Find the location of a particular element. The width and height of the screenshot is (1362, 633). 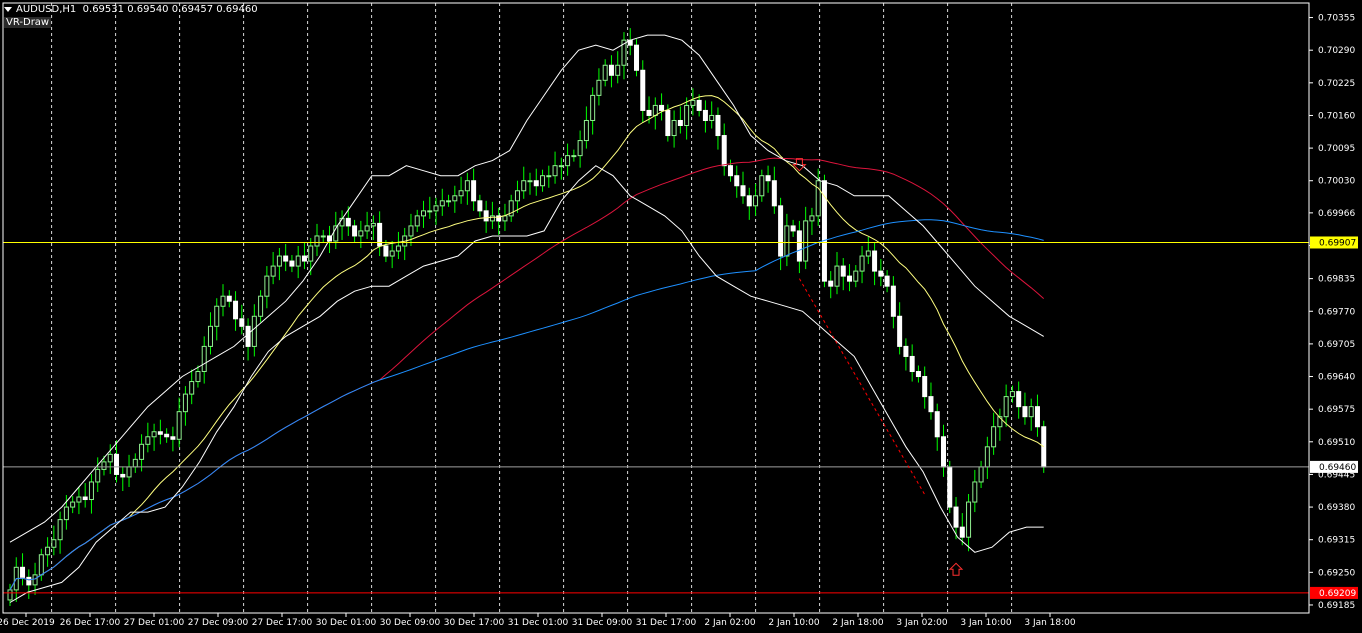

time-tick-label: 31 Dec 01:00 is located at coordinates (538, 623).